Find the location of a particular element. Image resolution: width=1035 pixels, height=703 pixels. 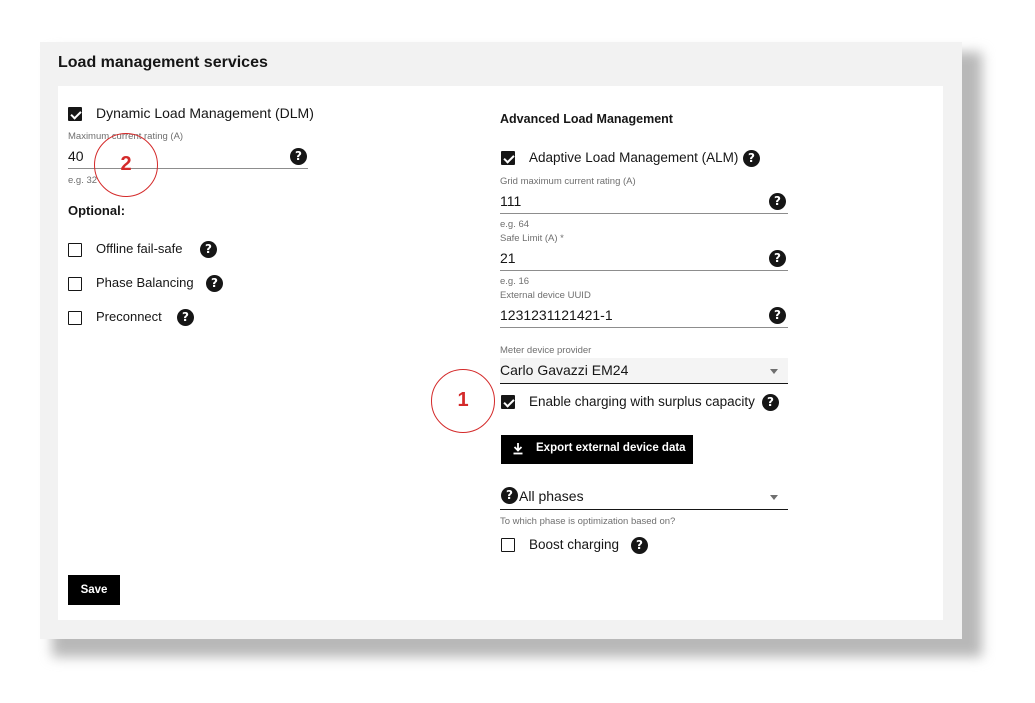

alm-label: Adaptive Load Management (ALM) is located at coordinates (634, 157).